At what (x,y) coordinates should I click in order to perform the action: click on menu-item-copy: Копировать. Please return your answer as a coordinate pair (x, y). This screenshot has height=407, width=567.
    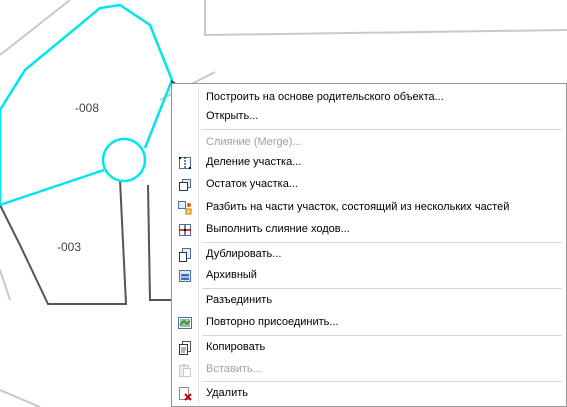
    Looking at the image, I should click on (369, 348).